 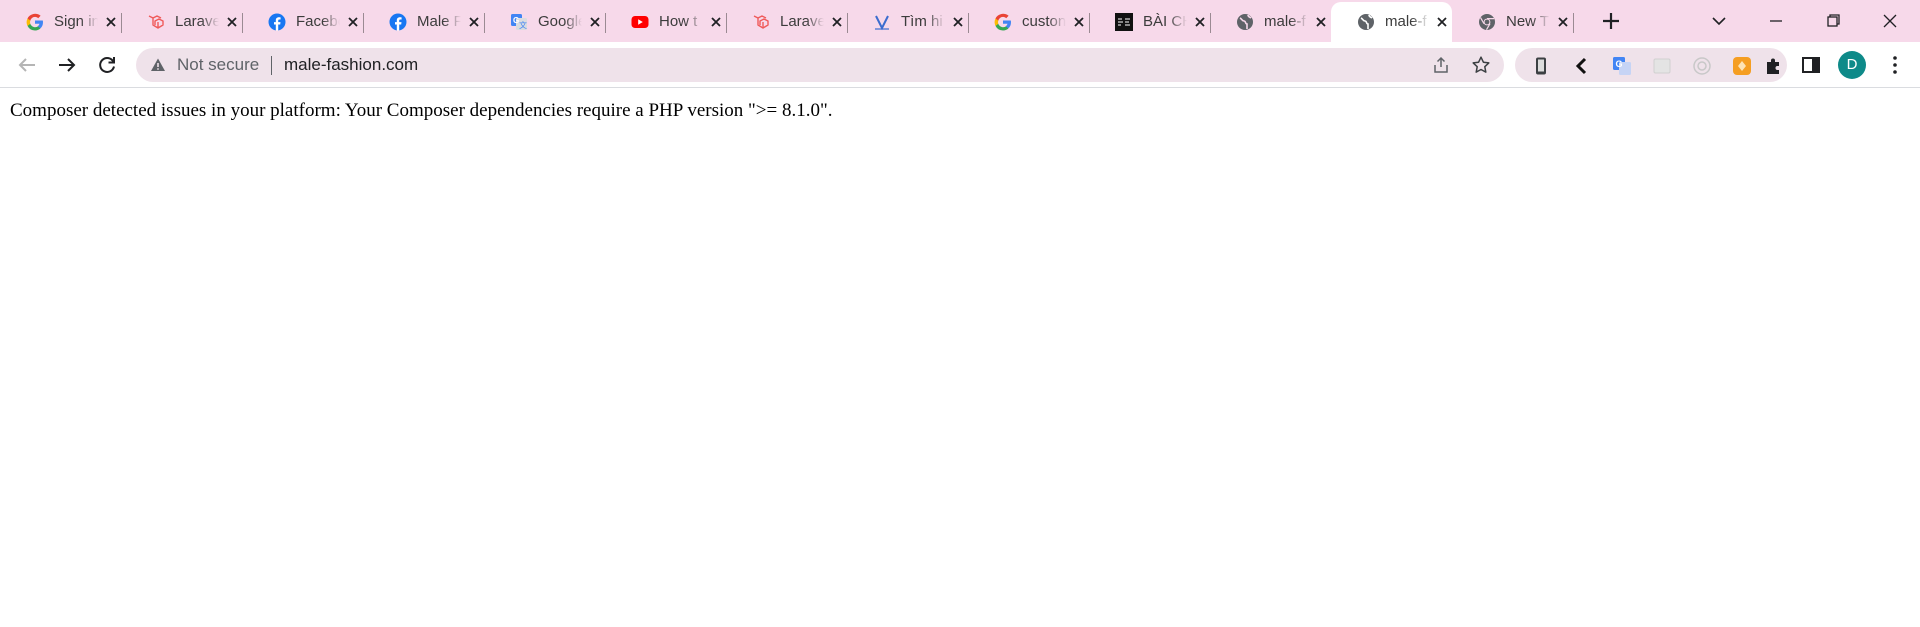 I want to click on chrome-icon, so click(x=1487, y=22).